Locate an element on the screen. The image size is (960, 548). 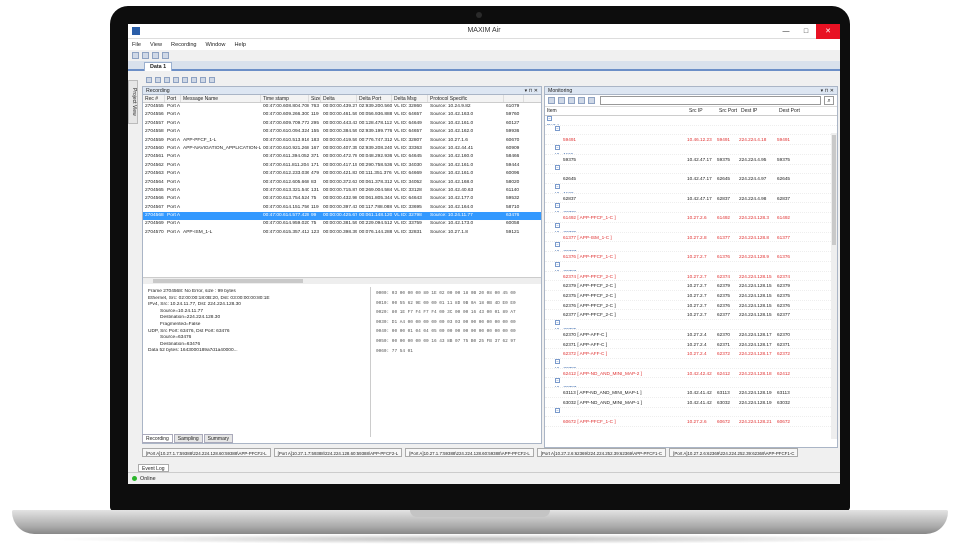
column-header: Port is located at coordinates (173, 98).